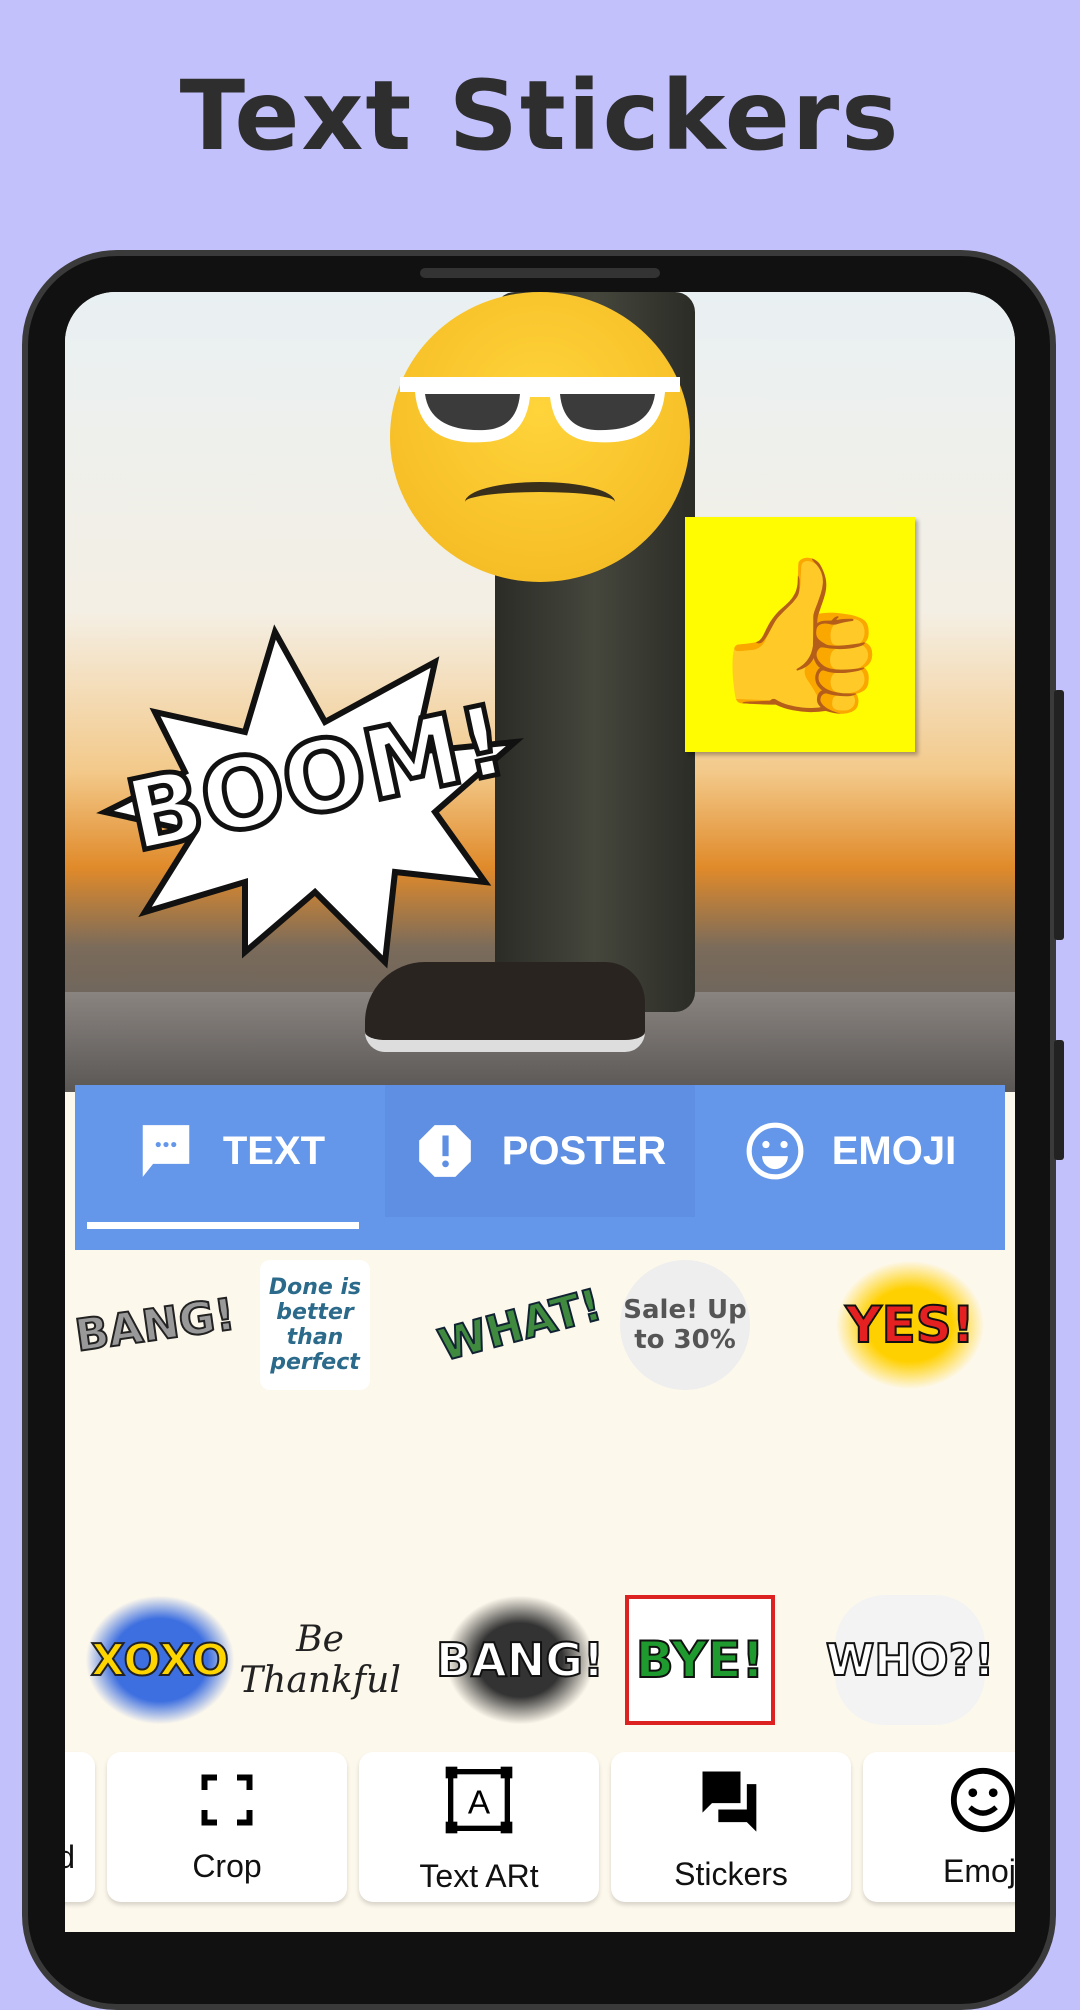 Image resolution: width=1080 pixels, height=2010 pixels. I want to click on page-title: Text Stickers, so click(540, 116).